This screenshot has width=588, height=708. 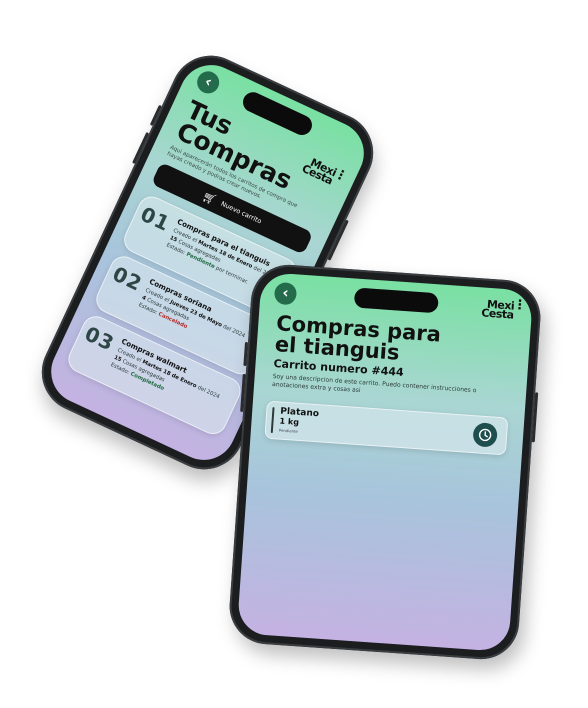 What do you see at coordinates (386, 428) in the screenshot?
I see `cart-item: Platano 1 kg Pendiente` at bounding box center [386, 428].